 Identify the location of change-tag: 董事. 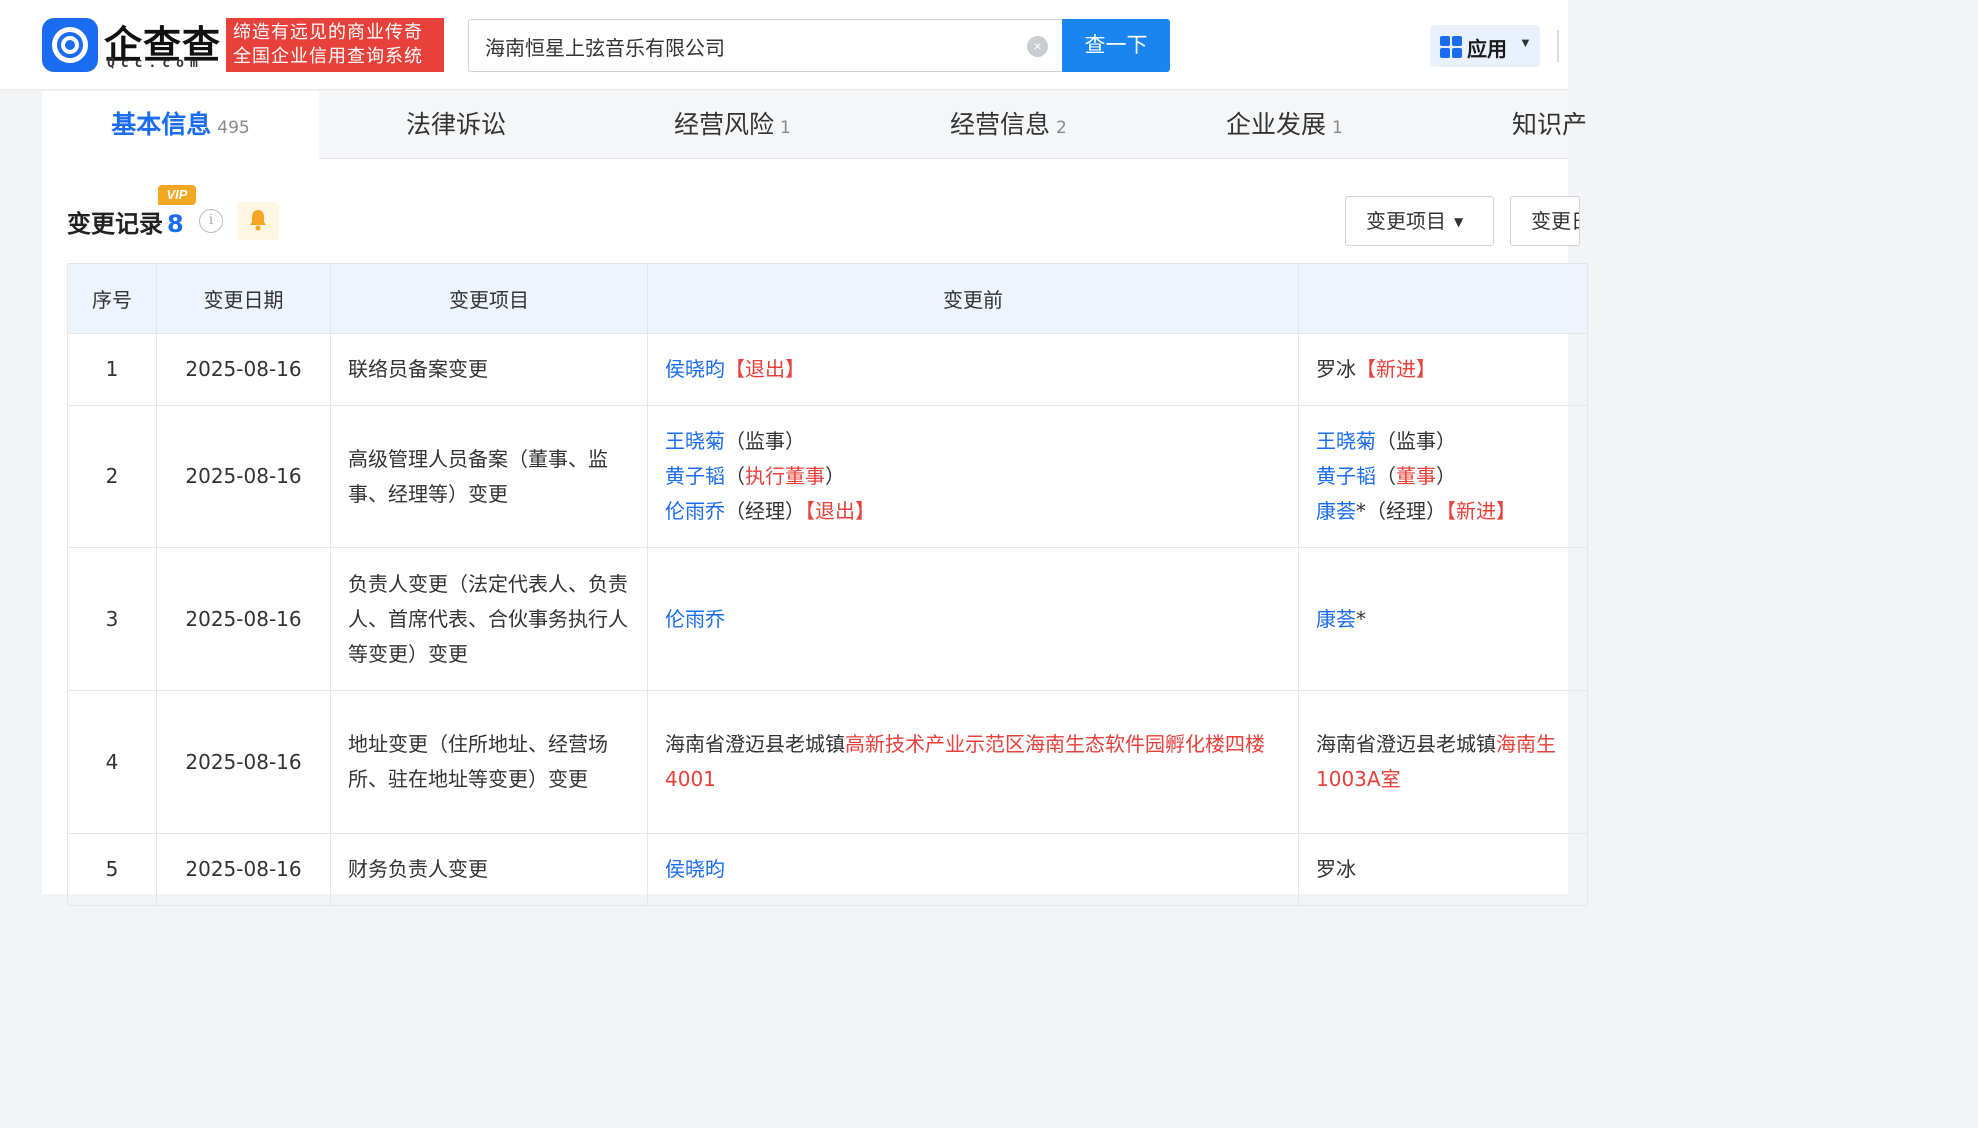
(1416, 476).